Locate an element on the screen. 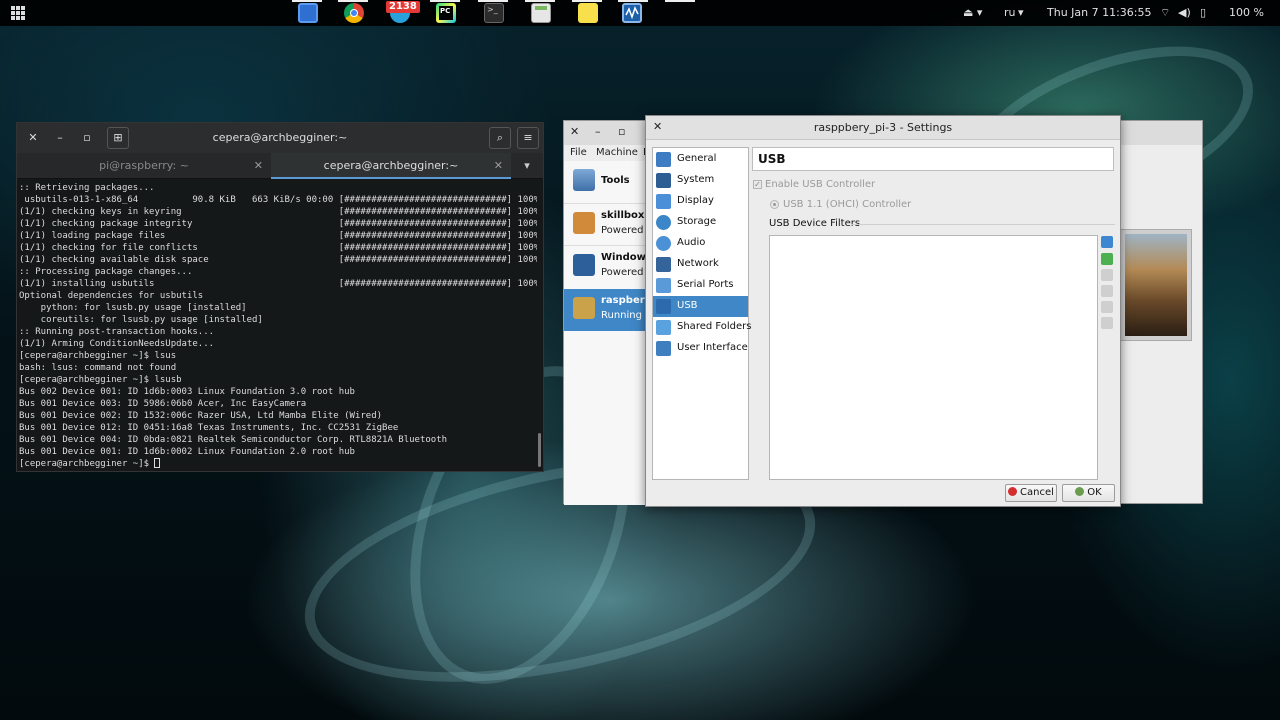 The width and height of the screenshot is (1280, 720). pycharm-icon: PC is located at coordinates (446, 13).